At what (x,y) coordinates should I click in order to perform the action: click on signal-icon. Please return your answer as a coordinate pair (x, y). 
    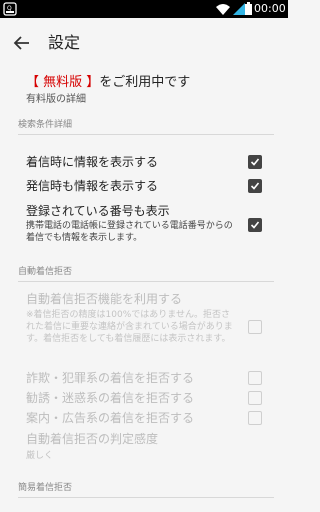
    Looking at the image, I should click on (239, 9).